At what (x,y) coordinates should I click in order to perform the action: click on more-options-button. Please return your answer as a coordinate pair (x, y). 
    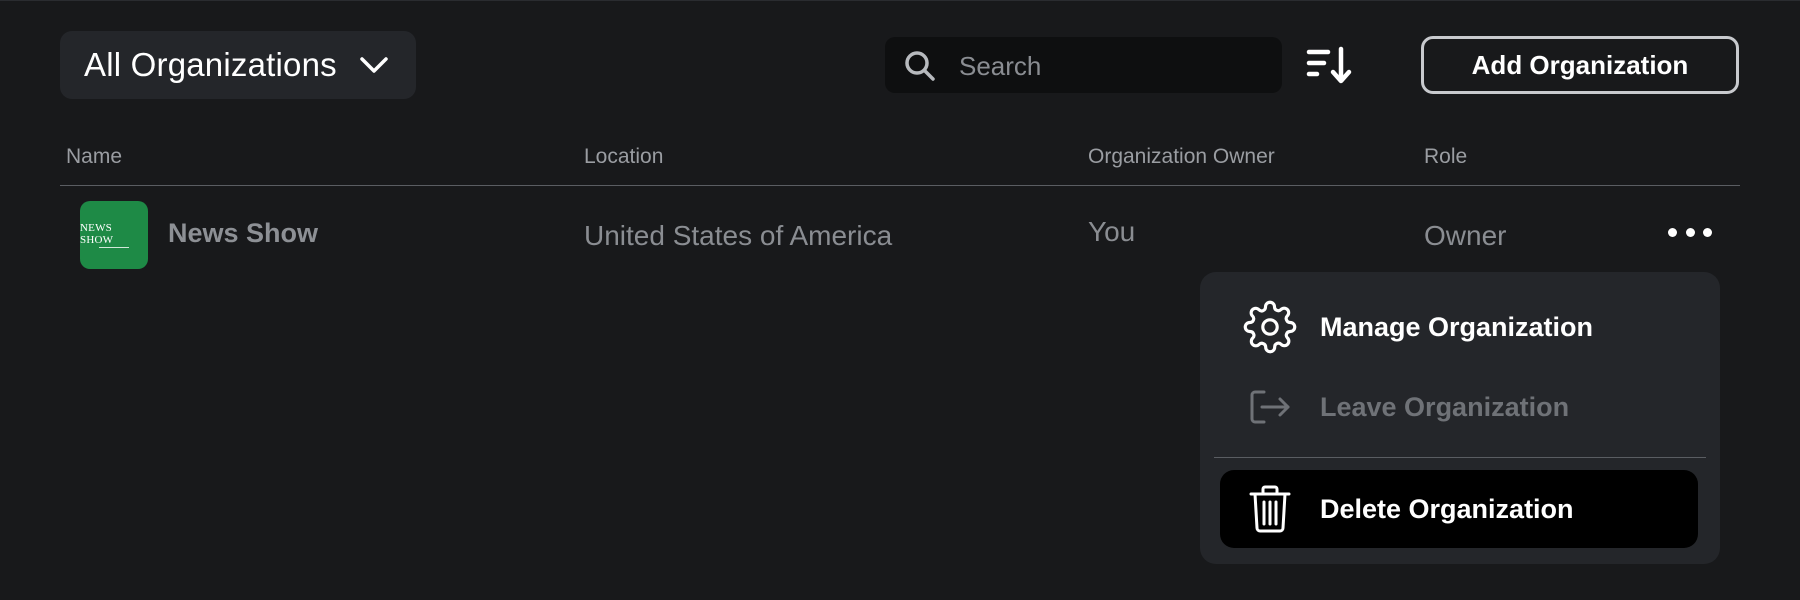
    Looking at the image, I should click on (1690, 232).